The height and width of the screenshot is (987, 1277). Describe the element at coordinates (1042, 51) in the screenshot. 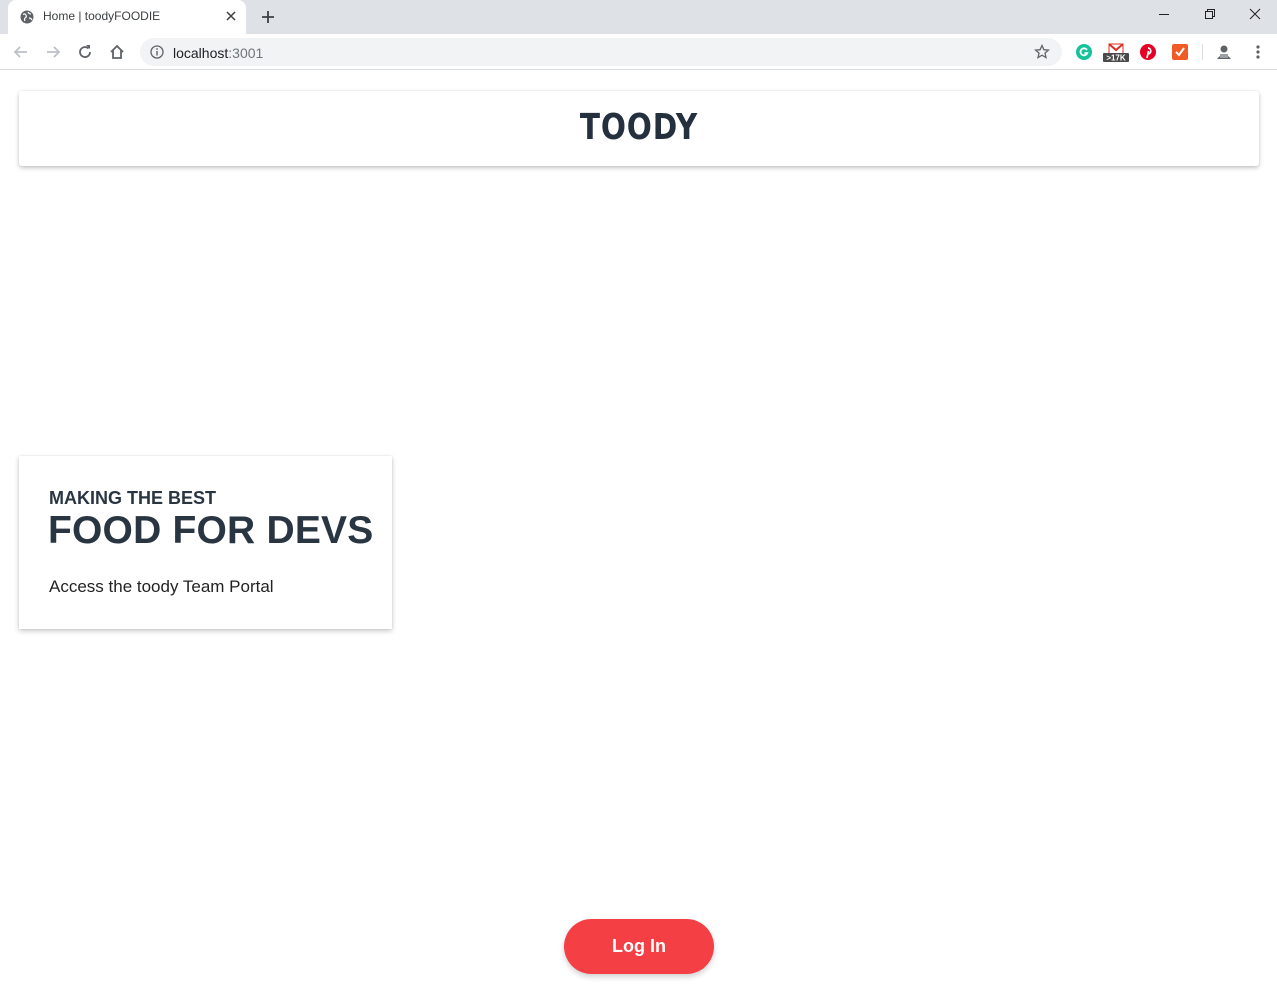

I see `star-icon` at that location.